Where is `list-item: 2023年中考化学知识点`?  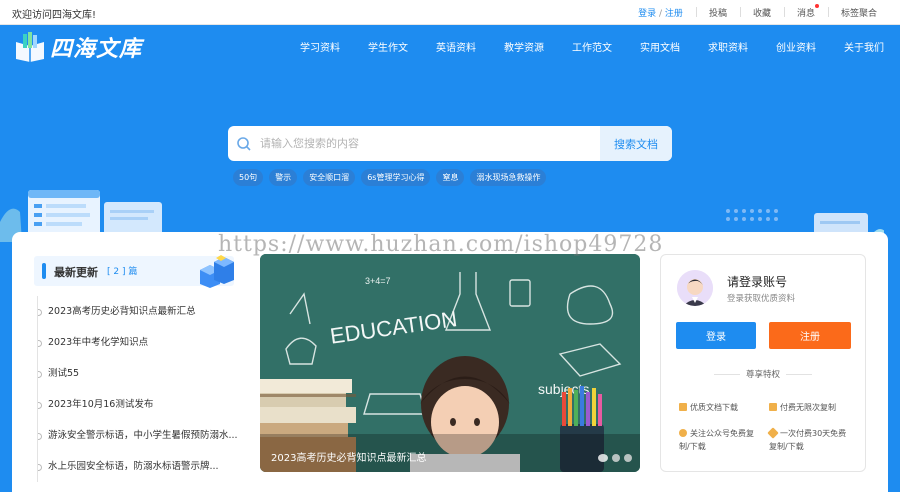 list-item: 2023年中考化学知识点 is located at coordinates (138, 342).